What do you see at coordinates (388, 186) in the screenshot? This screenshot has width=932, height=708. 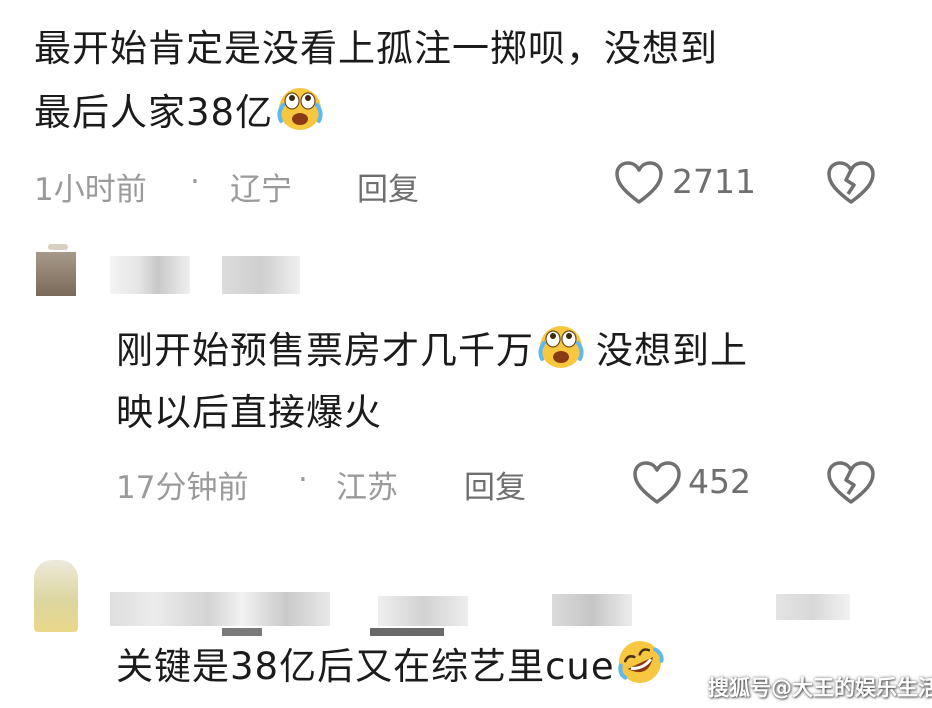 I see `comment-1-reply-button: 回复` at bounding box center [388, 186].